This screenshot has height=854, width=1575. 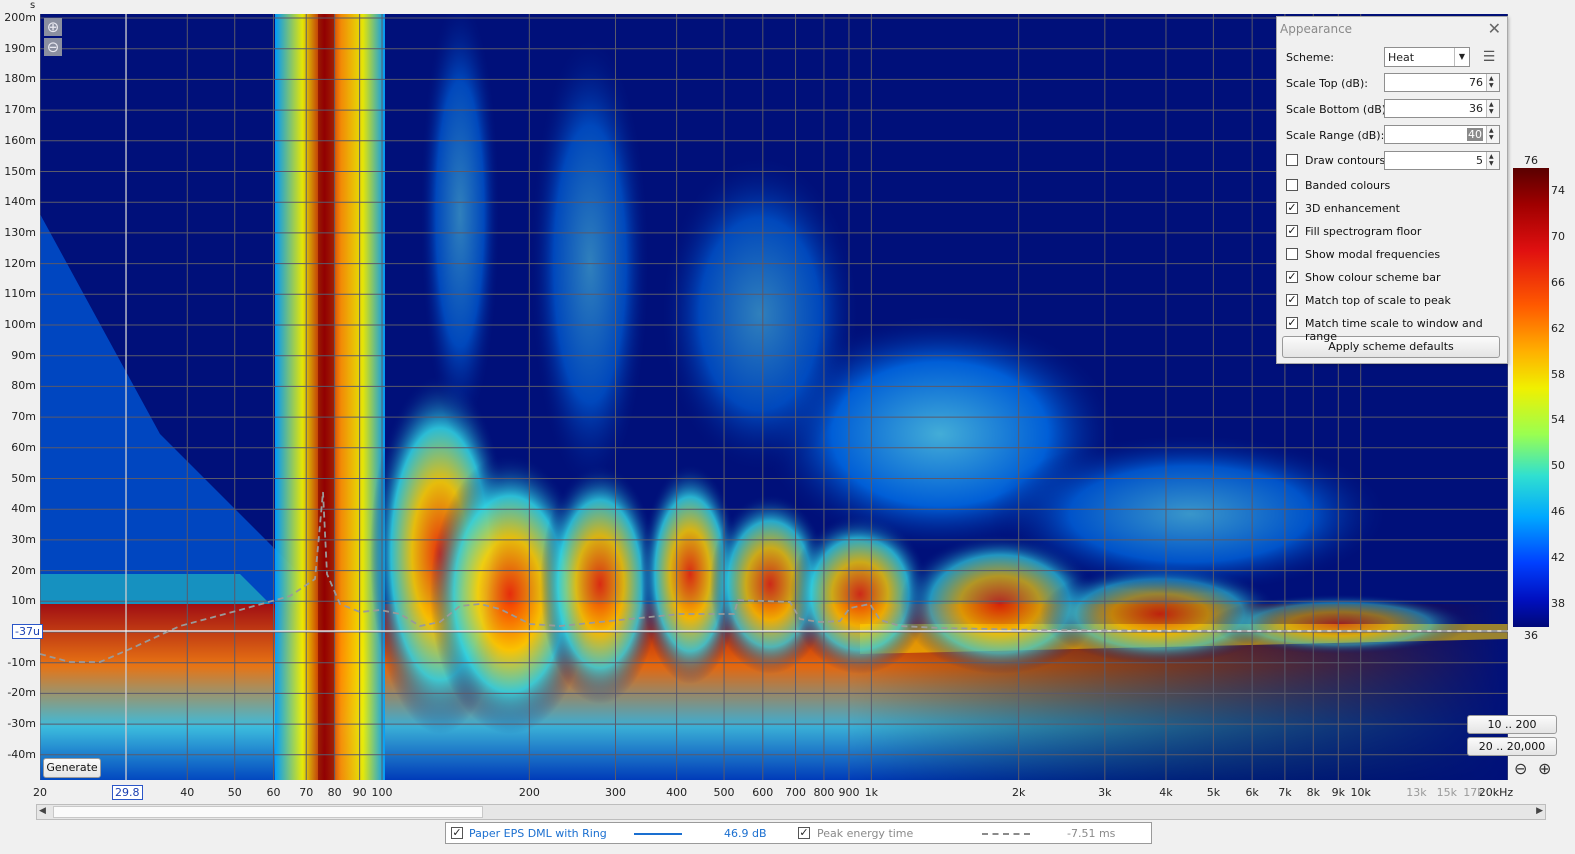 What do you see at coordinates (23, 601) in the screenshot?
I see `y-tick-label: 10m` at bounding box center [23, 601].